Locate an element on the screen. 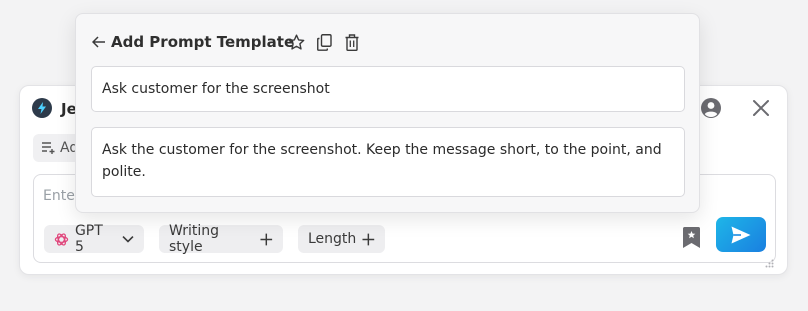 The image size is (808, 311). send-button is located at coordinates (741, 234).